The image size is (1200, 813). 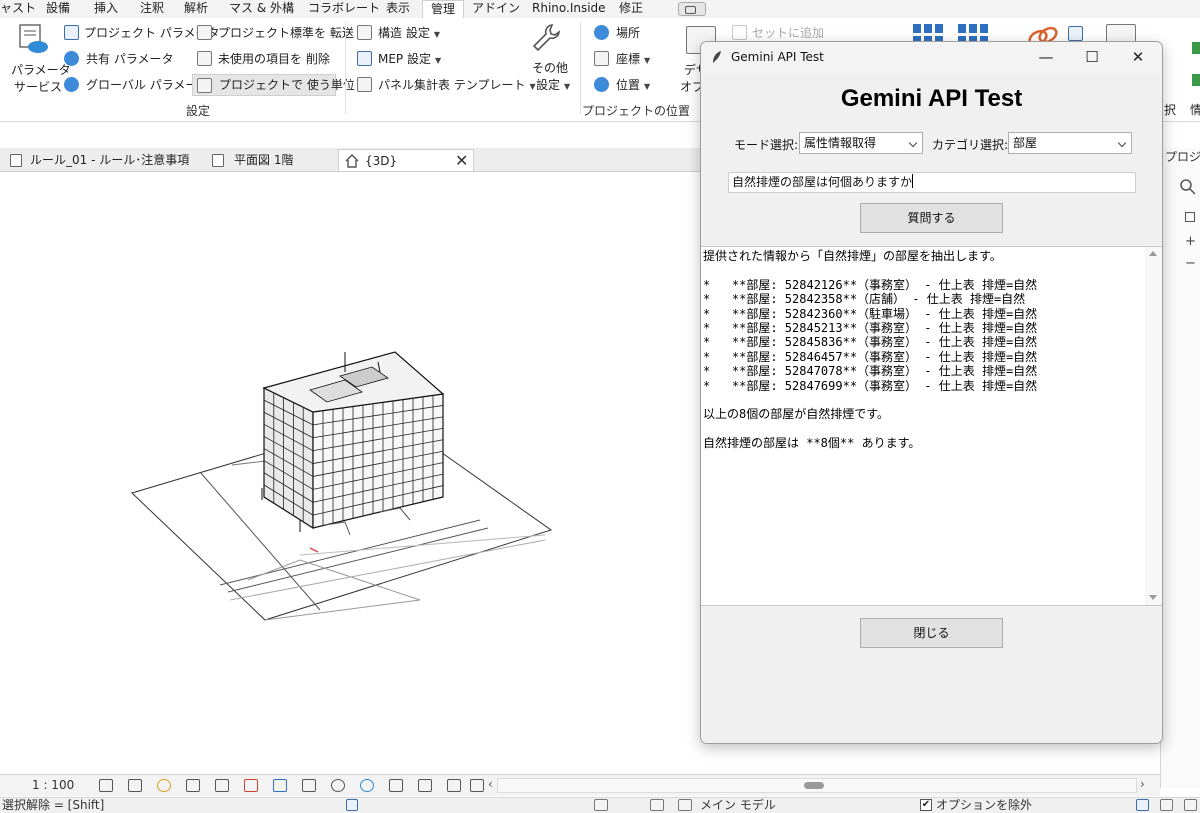 What do you see at coordinates (861, 143) in the screenshot?
I see `mode-select-dropdown: 属性情報取得` at bounding box center [861, 143].